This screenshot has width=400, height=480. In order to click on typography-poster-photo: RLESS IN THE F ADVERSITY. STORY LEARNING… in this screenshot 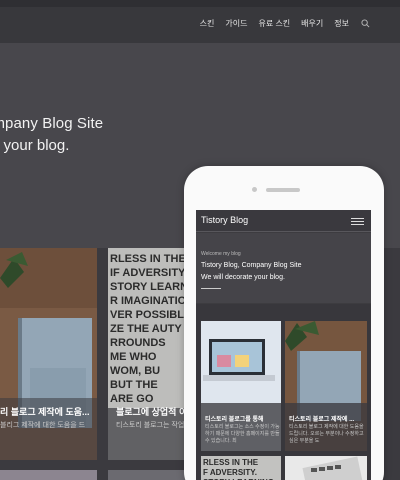, I will do `click(241, 468)`.